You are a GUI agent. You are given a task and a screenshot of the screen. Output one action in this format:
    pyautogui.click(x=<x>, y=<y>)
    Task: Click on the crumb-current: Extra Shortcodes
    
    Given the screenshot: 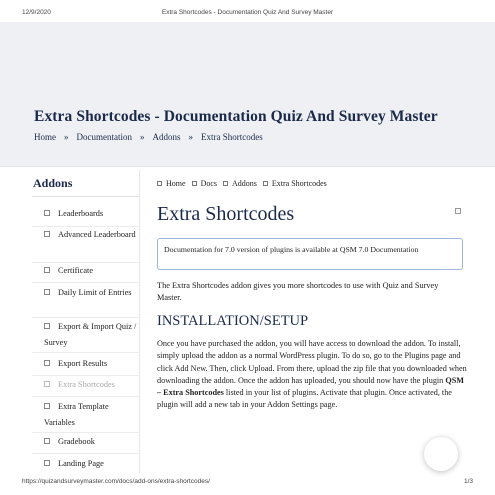 What is the action you would take?
    pyautogui.click(x=299, y=183)
    